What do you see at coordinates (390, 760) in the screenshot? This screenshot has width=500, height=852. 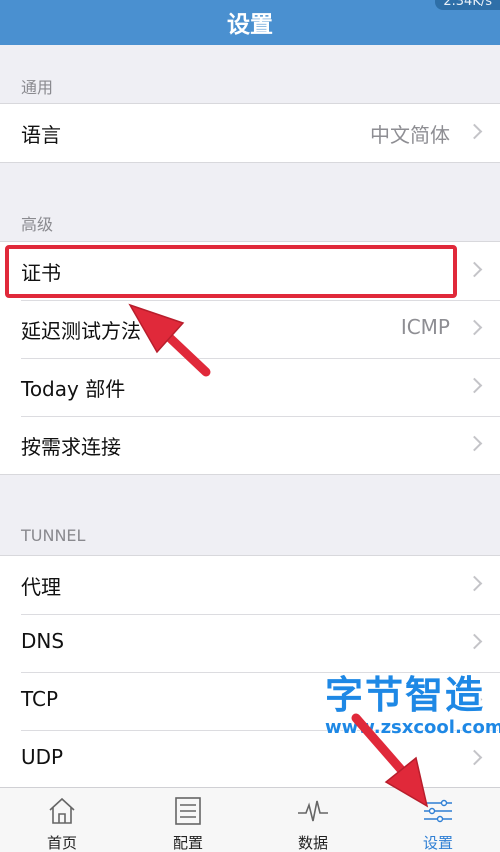 I see `arrow-to-settings-tab-icon` at bounding box center [390, 760].